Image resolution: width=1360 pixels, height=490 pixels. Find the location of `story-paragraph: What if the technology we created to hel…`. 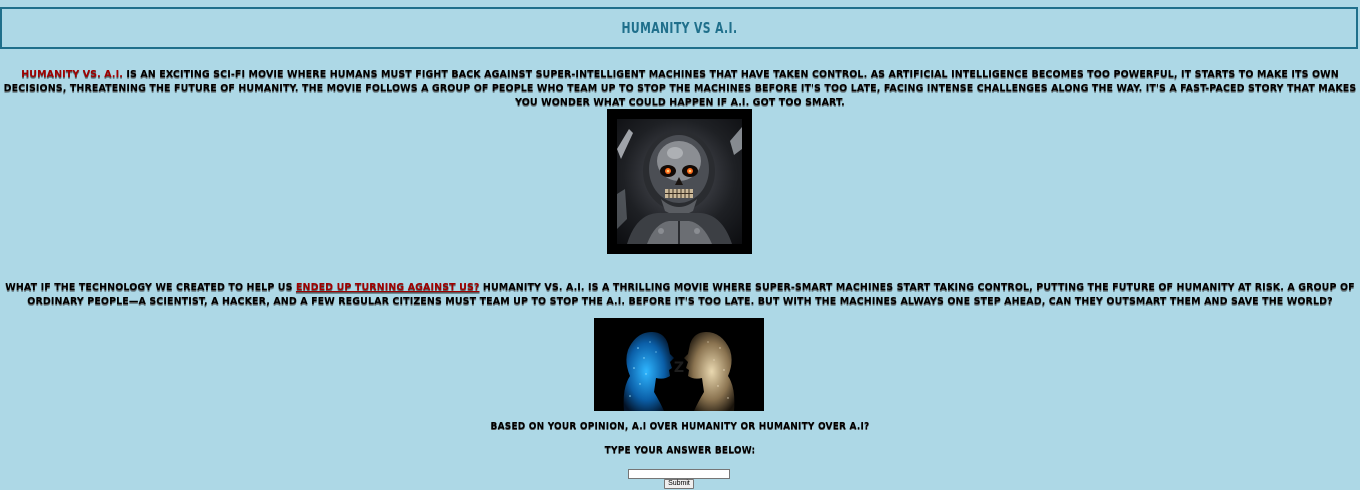

story-paragraph: What if the technology we created to hel… is located at coordinates (680, 295).